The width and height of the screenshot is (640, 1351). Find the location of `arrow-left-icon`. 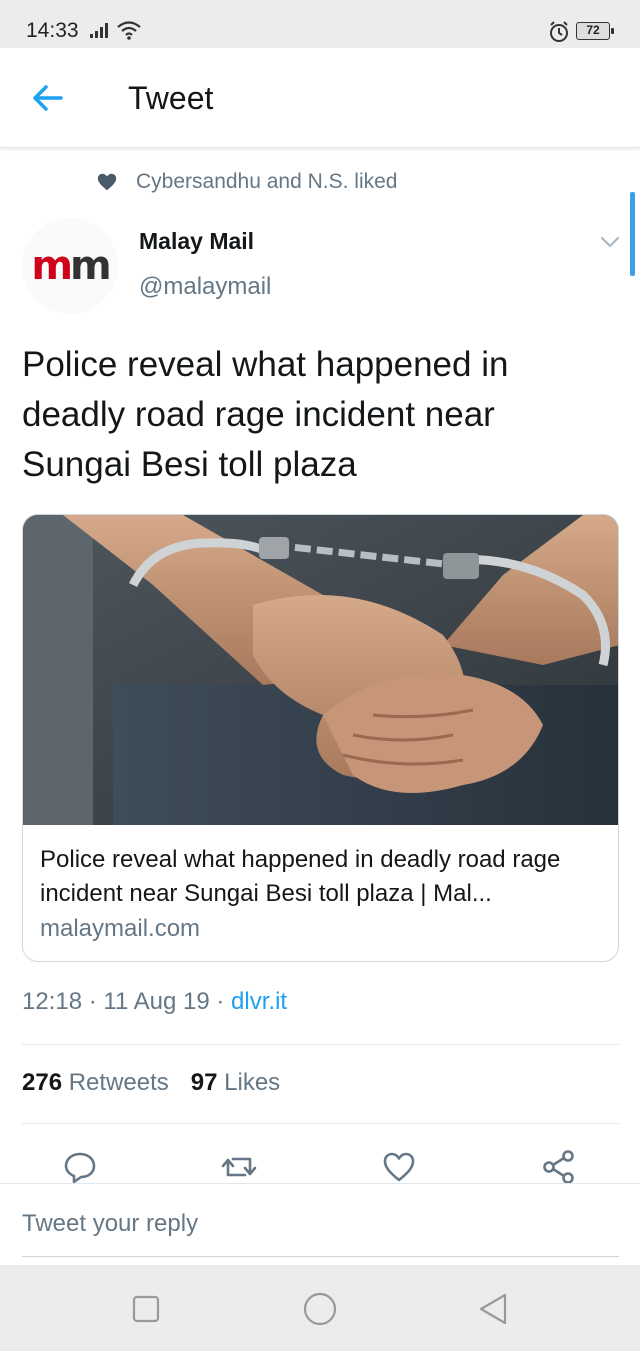

arrow-left-icon is located at coordinates (48, 98).